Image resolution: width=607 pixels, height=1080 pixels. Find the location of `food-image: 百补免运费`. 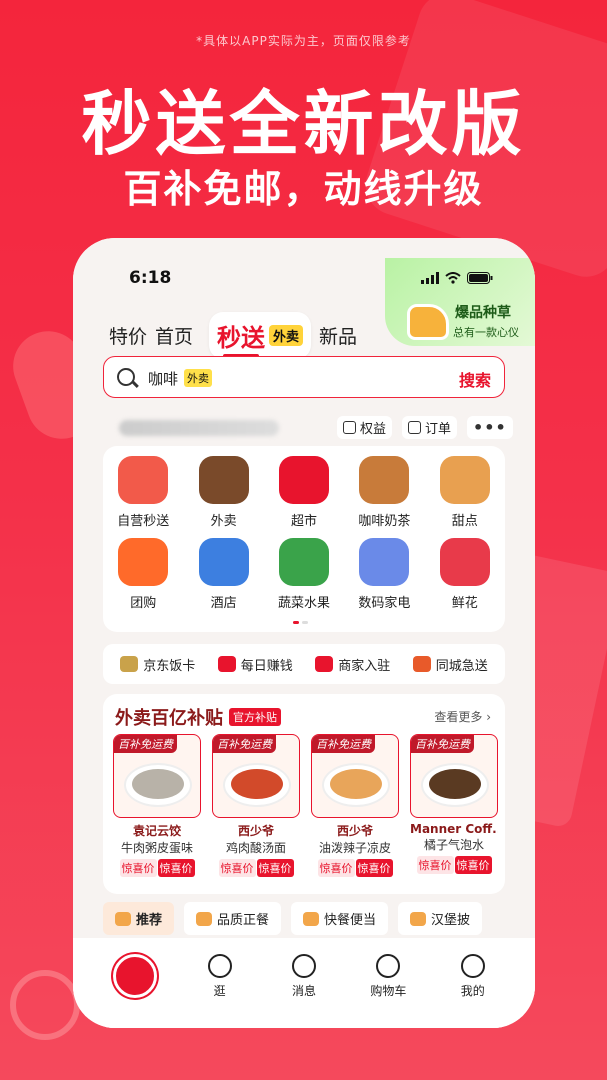

food-image: 百补免运费 is located at coordinates (355, 776).